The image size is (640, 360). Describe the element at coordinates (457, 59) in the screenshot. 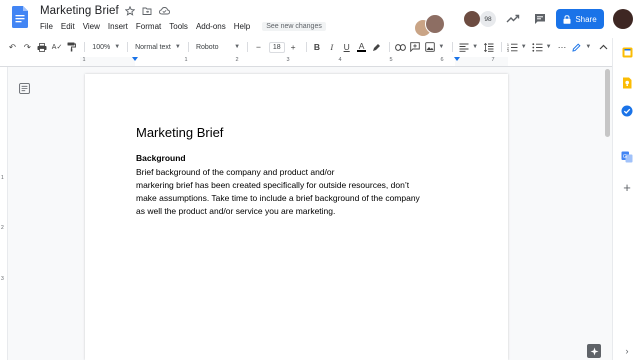

I see `right-indent-marker` at that location.